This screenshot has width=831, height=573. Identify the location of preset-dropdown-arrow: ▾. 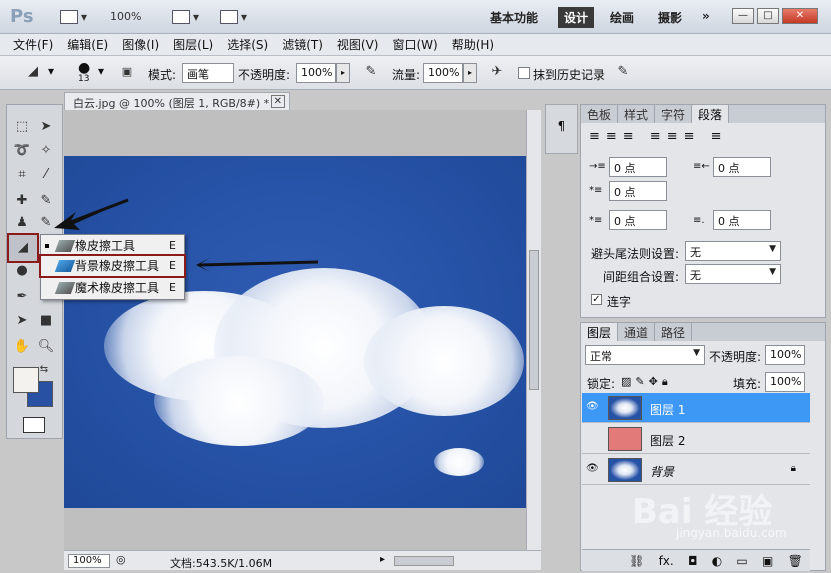
(51, 71).